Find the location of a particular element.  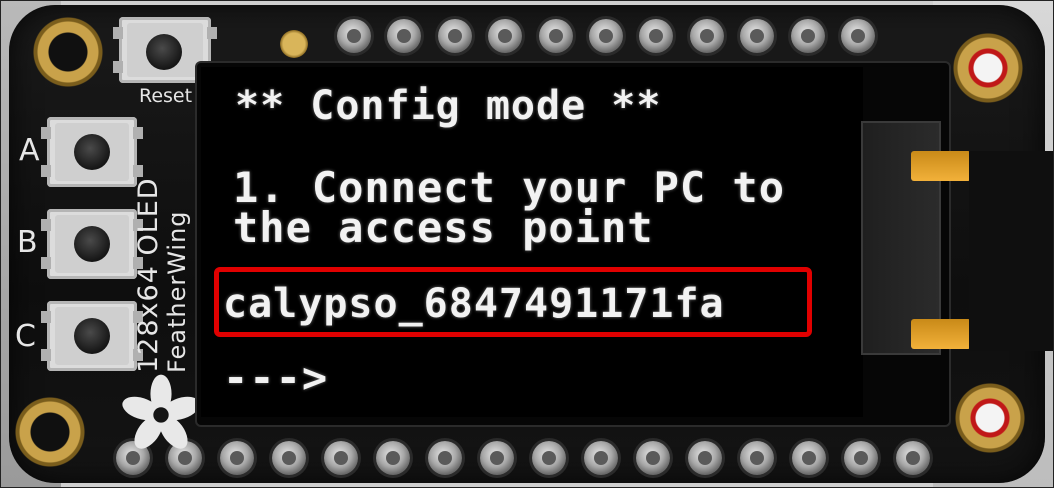

reset-label: Reset is located at coordinates (166, 96).